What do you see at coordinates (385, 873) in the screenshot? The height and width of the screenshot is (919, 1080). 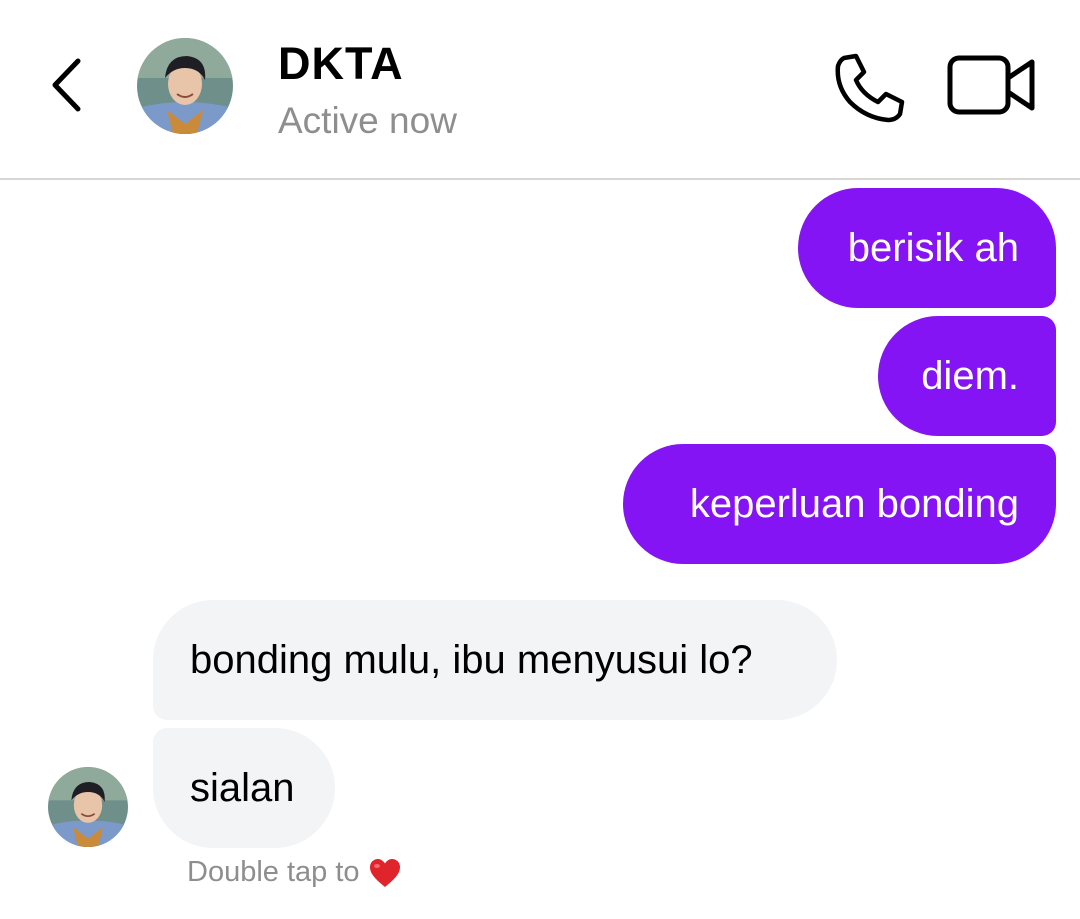 I see `heart-icon` at bounding box center [385, 873].